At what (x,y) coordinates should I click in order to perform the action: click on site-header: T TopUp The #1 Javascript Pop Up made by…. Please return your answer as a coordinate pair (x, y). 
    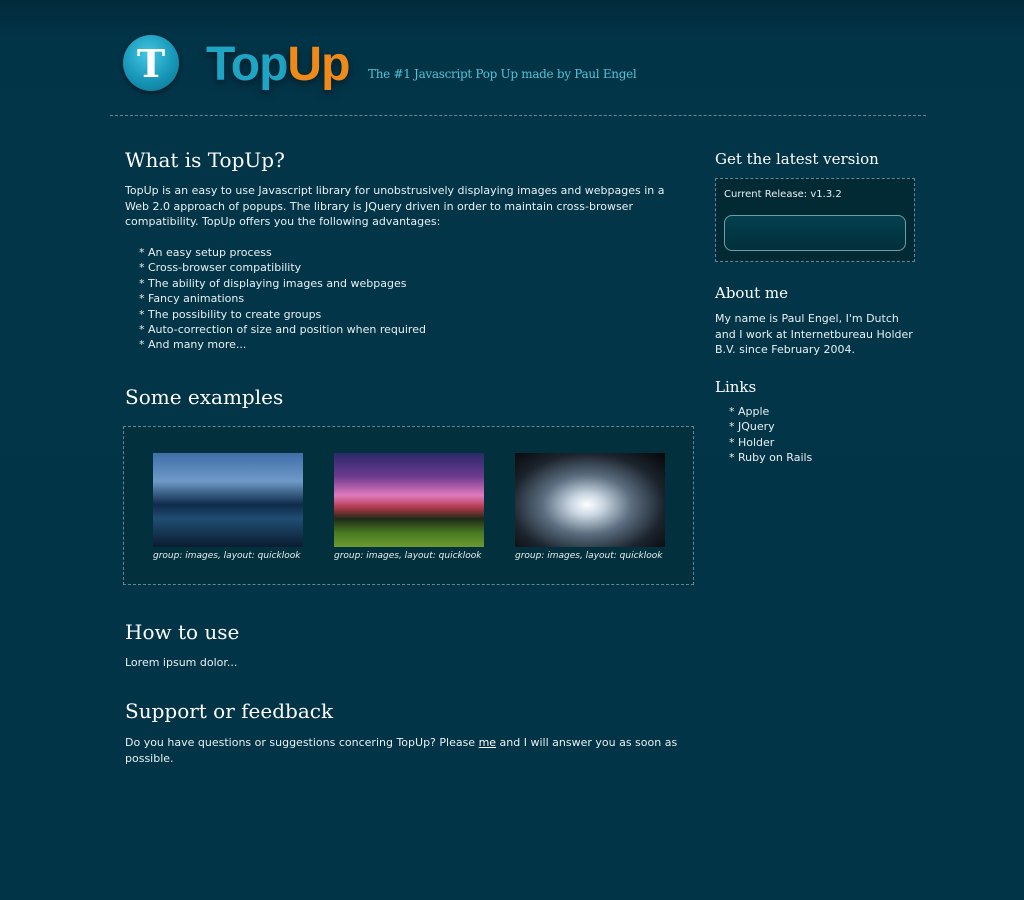
    Looking at the image, I should click on (518, 58).